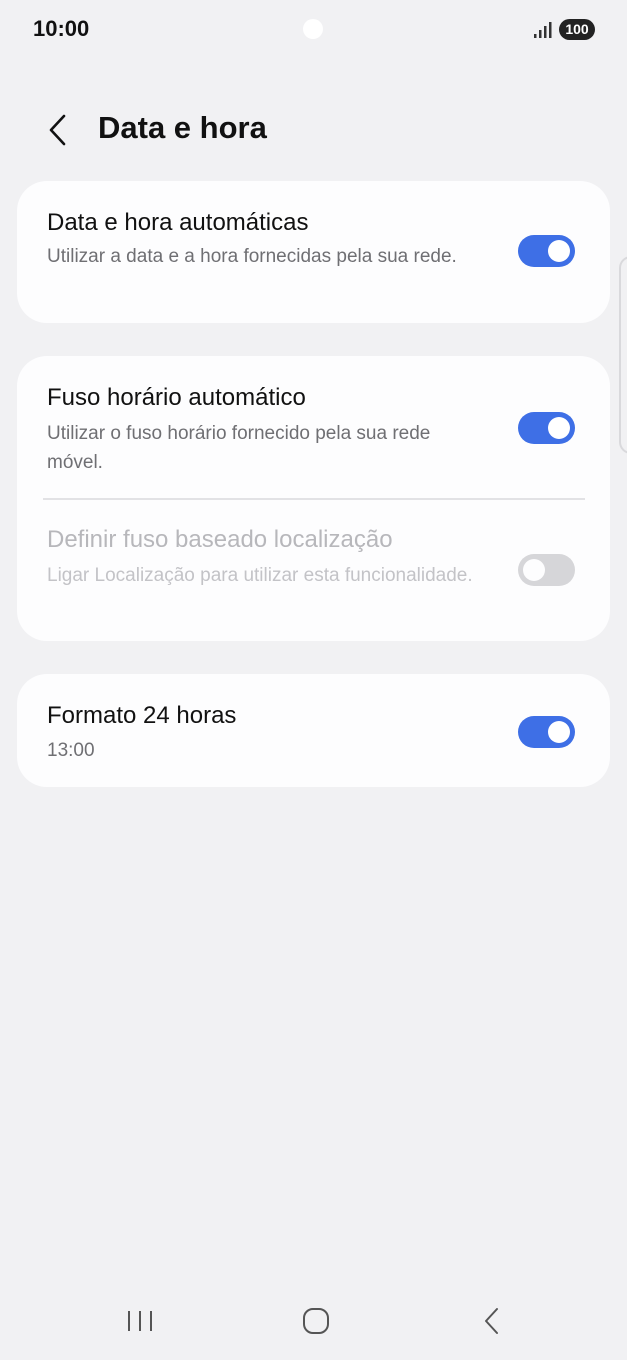  I want to click on back-icon, so click(491, 1321).